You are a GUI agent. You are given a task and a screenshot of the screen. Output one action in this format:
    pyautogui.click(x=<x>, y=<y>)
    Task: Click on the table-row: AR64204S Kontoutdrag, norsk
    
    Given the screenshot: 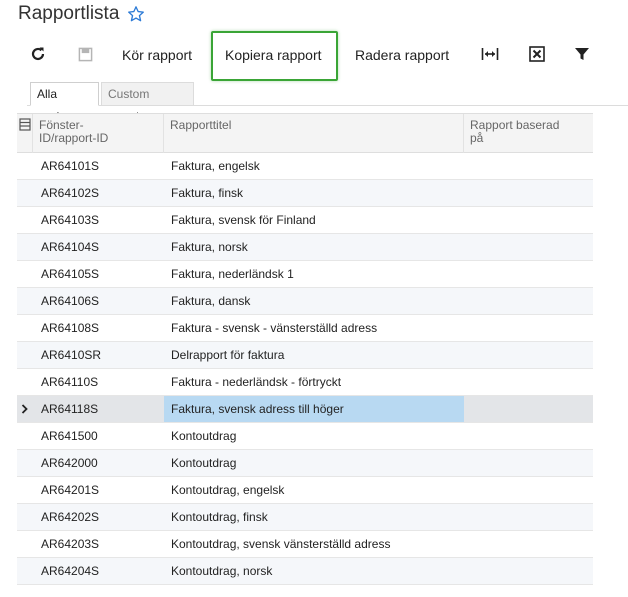 What is the action you would take?
    pyautogui.click(x=305, y=571)
    